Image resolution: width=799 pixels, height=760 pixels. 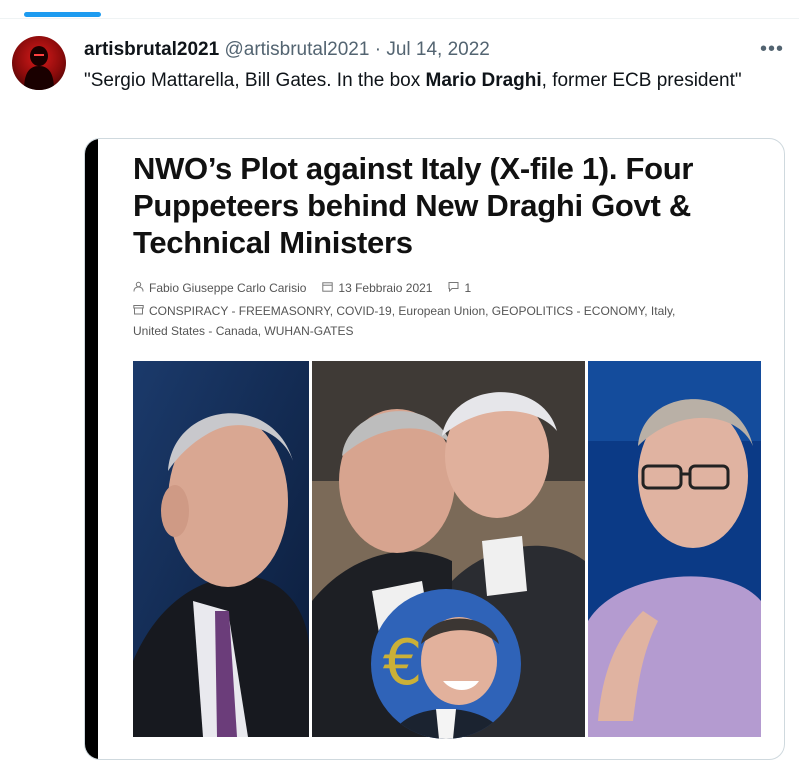 I want to click on more-options-button: •••, so click(x=772, y=49).